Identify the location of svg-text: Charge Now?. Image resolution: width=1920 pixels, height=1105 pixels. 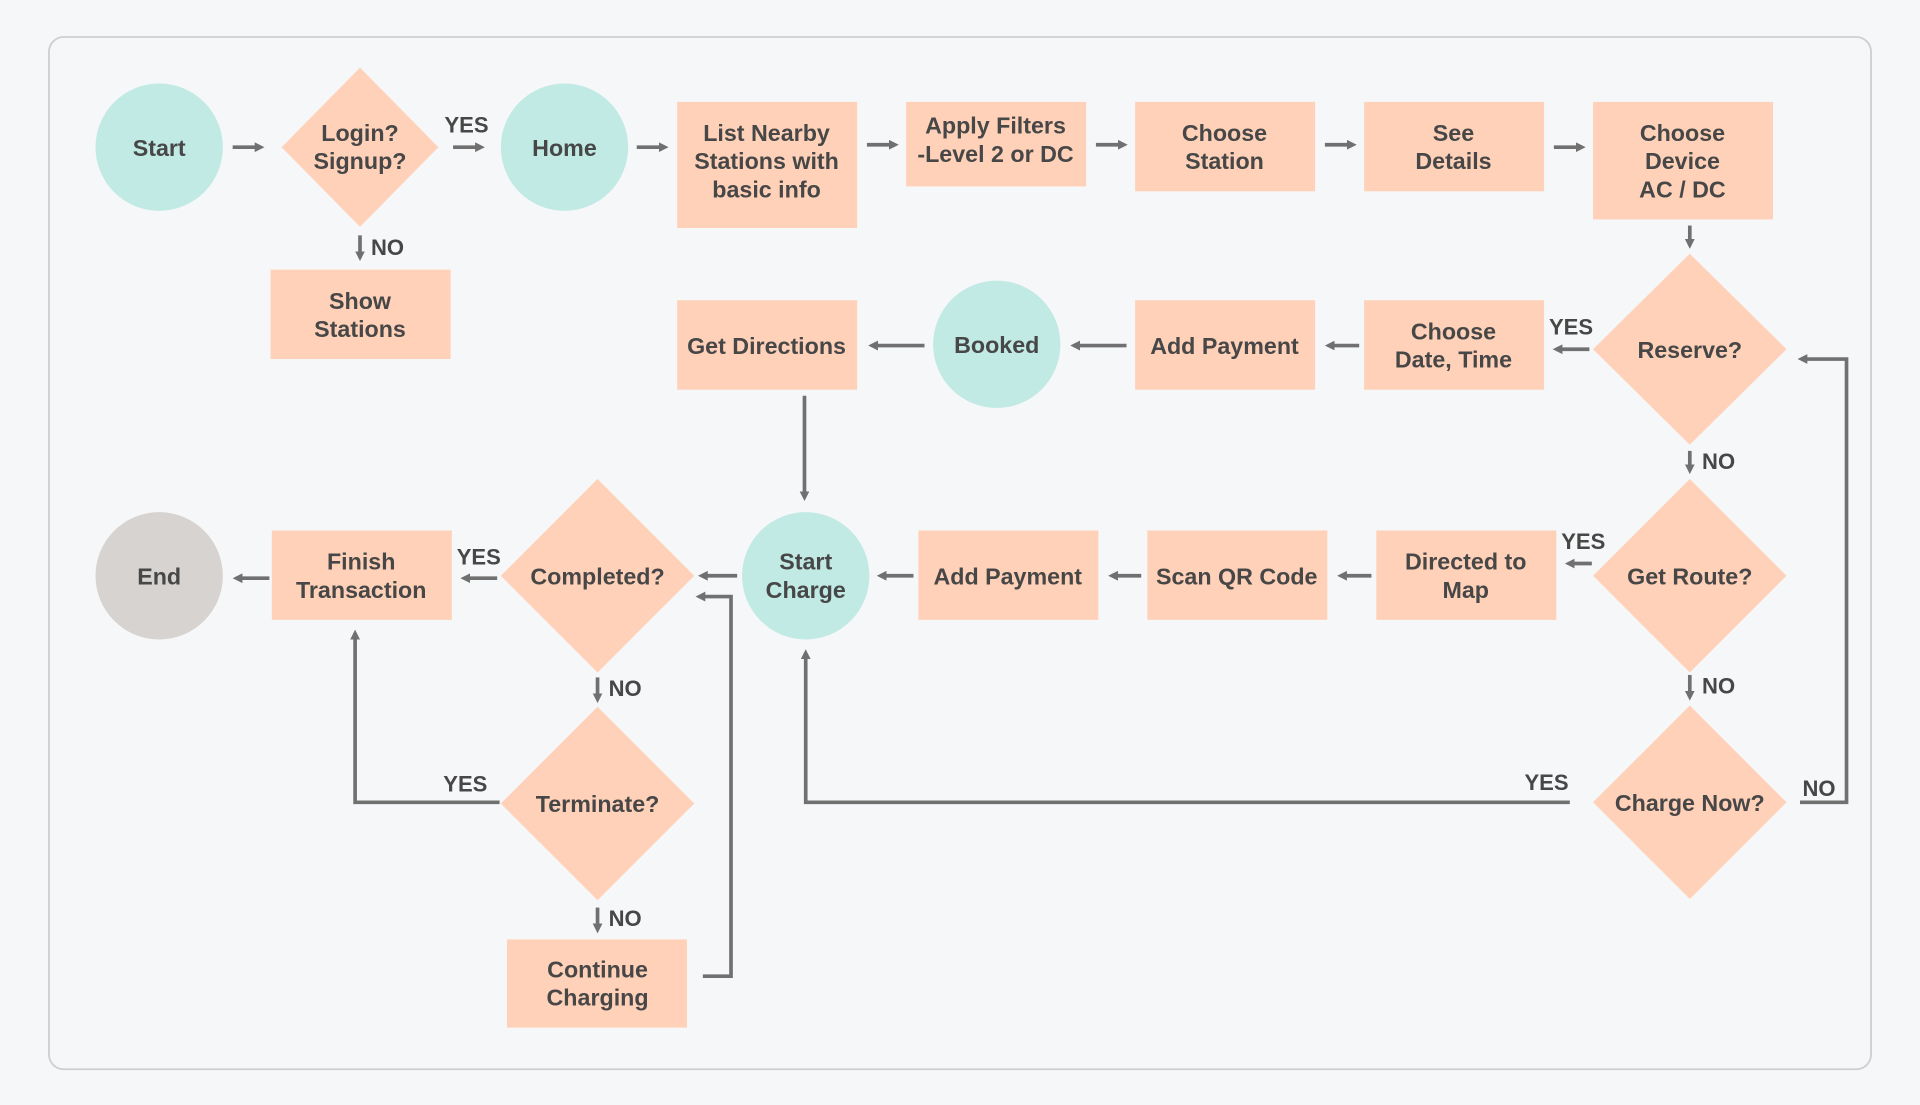
(1690, 803).